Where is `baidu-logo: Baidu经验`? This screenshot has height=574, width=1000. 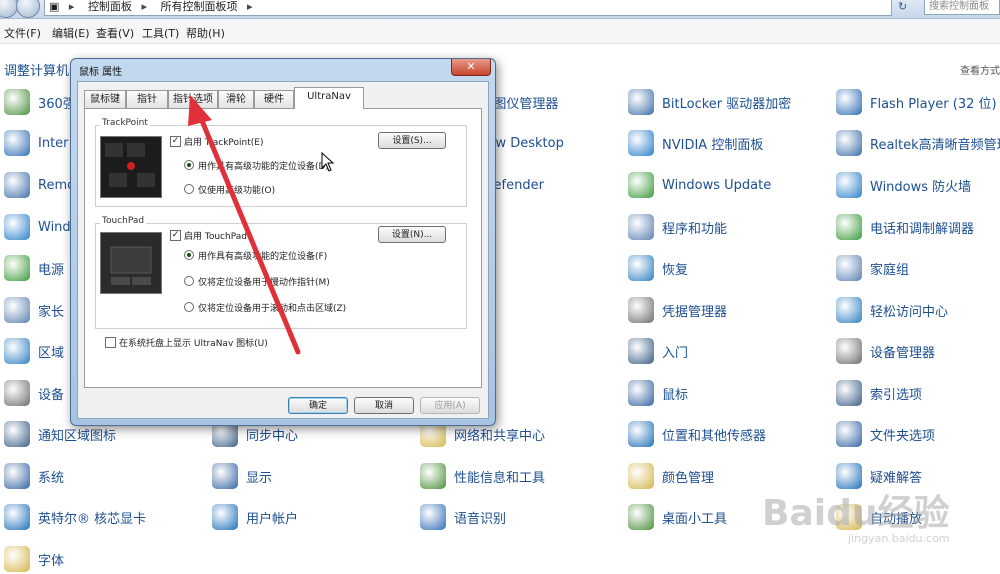
baidu-logo: Baidu经验 is located at coordinates (856, 513).